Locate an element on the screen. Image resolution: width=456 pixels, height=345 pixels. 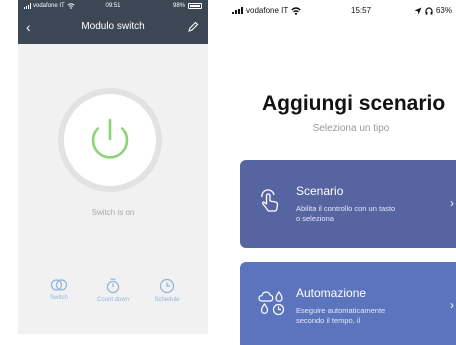
automation-card-title: Automazione is located at coordinates (331, 293).